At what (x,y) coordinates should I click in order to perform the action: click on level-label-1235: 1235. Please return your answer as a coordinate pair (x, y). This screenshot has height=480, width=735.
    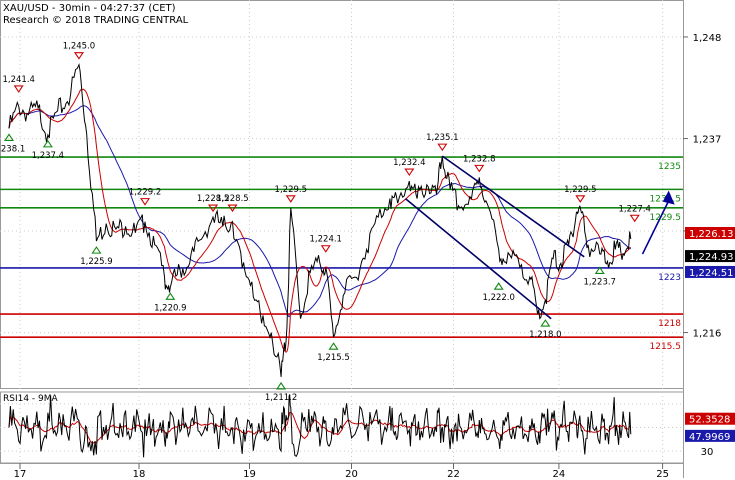
    Looking at the image, I should click on (669, 167).